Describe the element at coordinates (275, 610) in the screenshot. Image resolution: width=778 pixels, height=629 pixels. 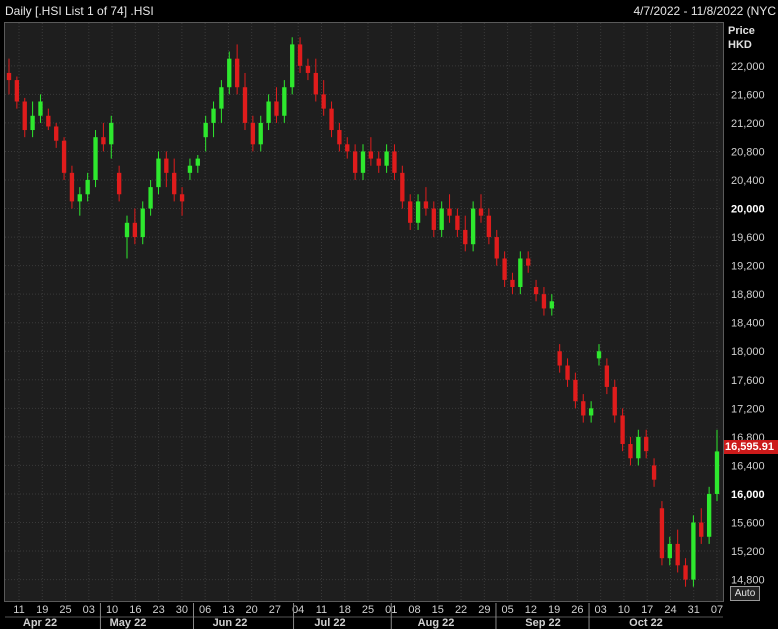
I see `x-tick-label: 27` at that location.